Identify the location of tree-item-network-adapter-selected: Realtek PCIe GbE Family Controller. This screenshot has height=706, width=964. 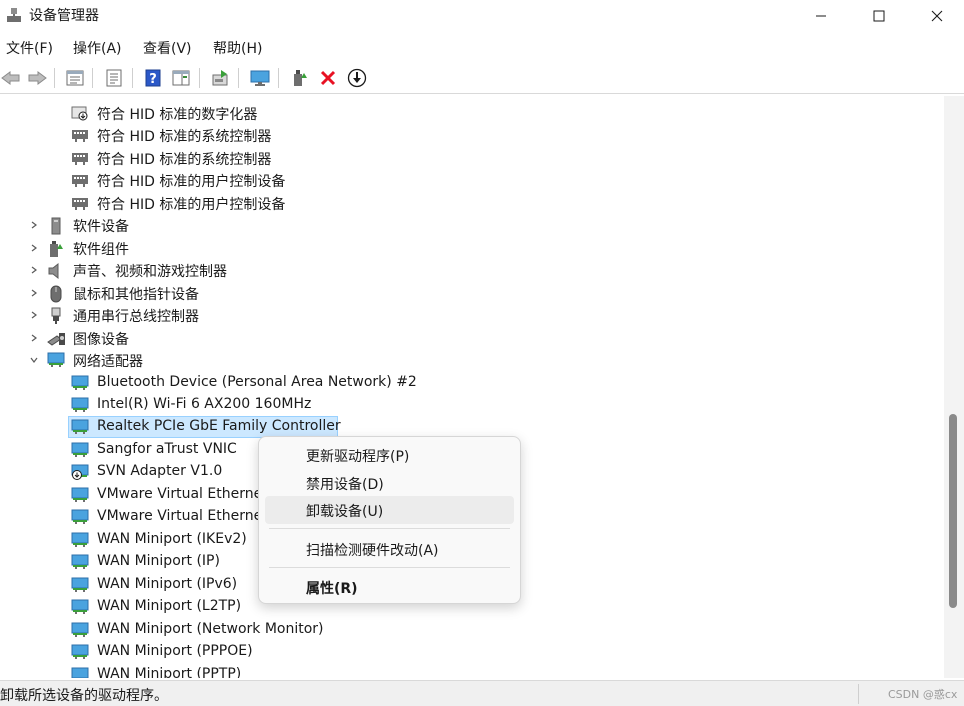
(472, 427).